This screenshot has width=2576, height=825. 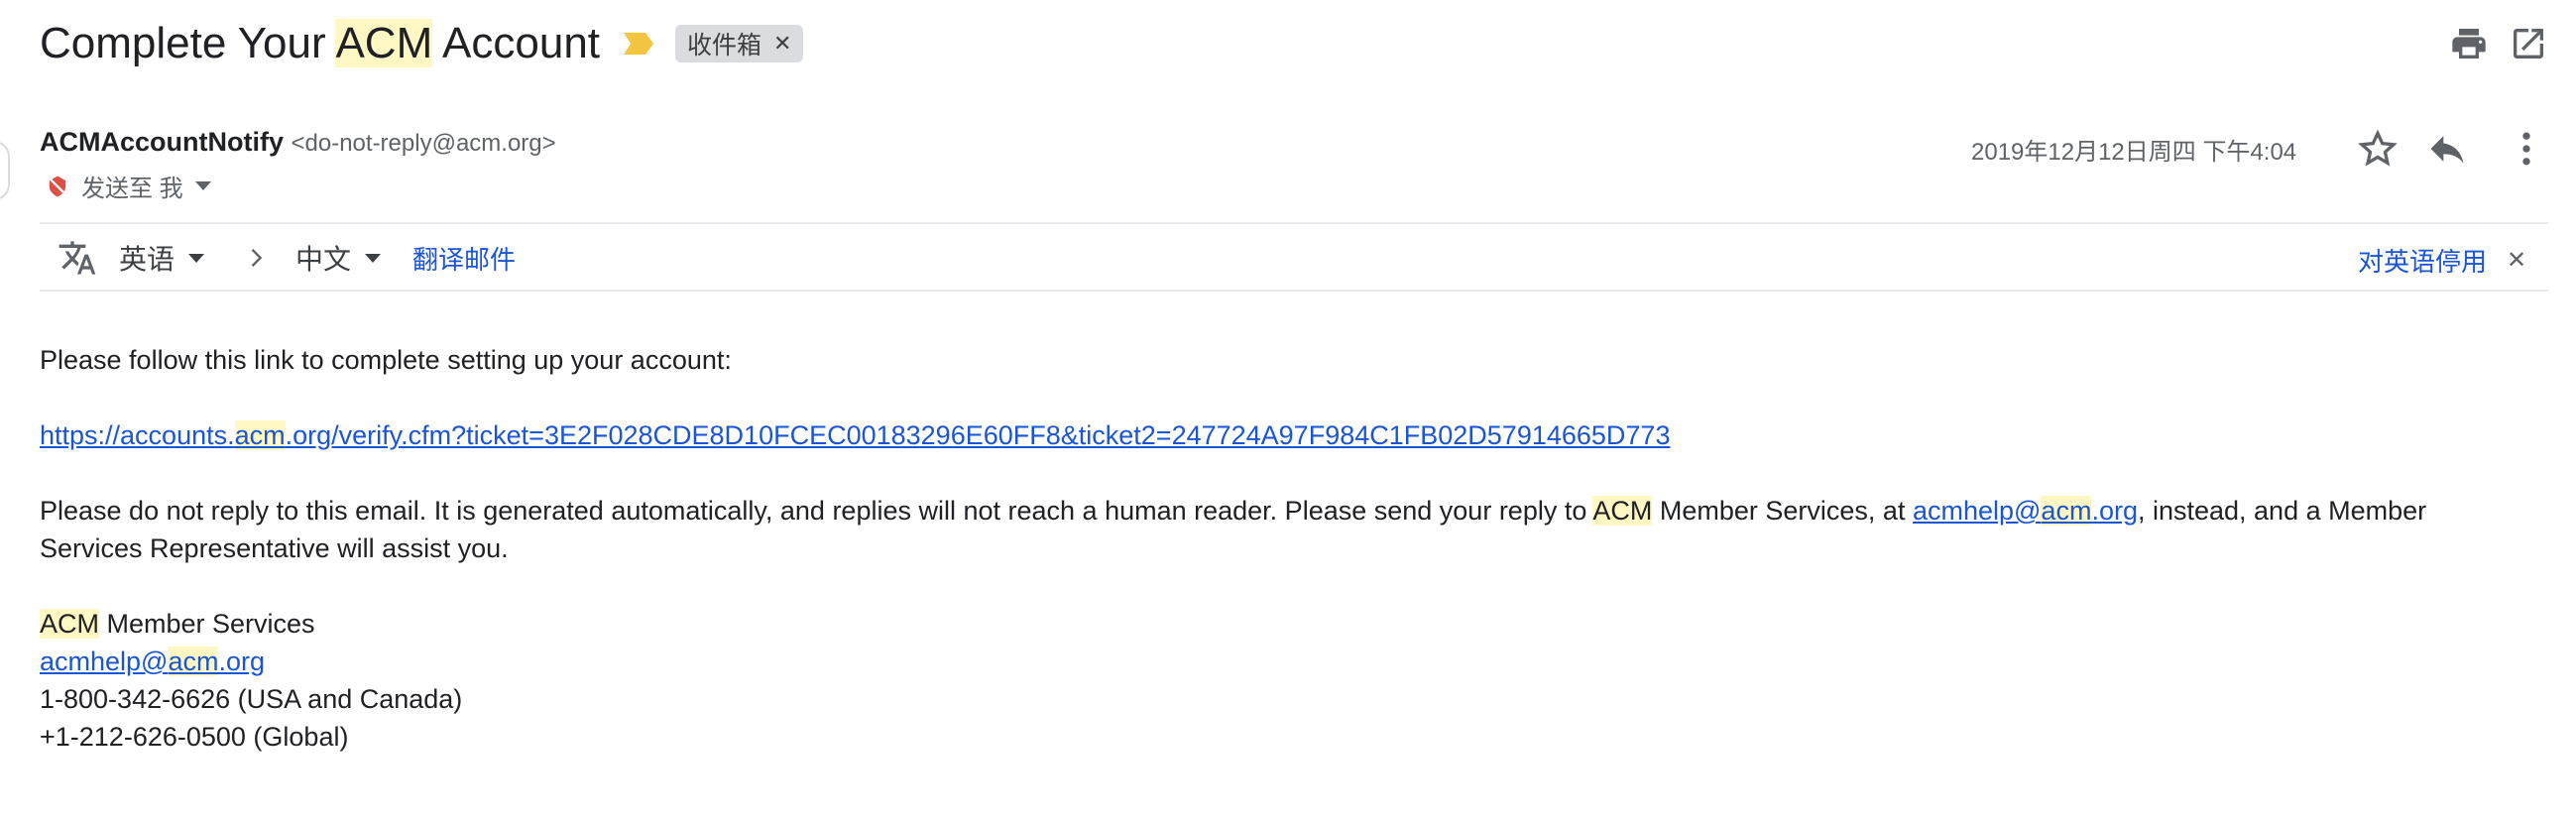 I want to click on signature-org: ACM Member Services, so click(x=178, y=624).